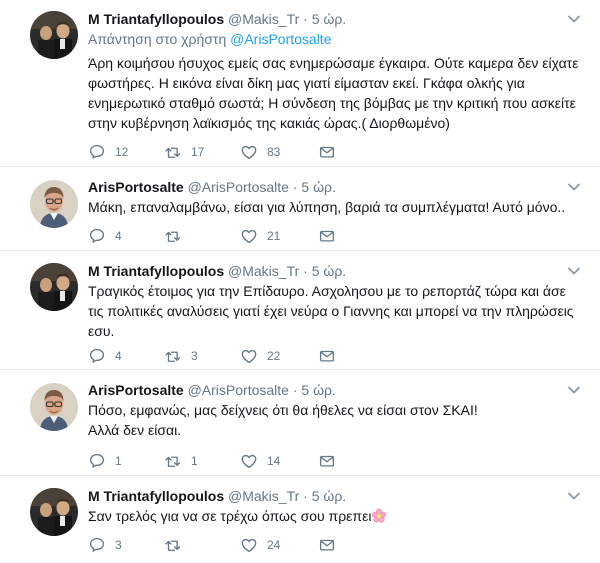  I want to click on tweet-header: ArisPortosalte @ArisPortosalte · 5 ώρ., so click(212, 390).